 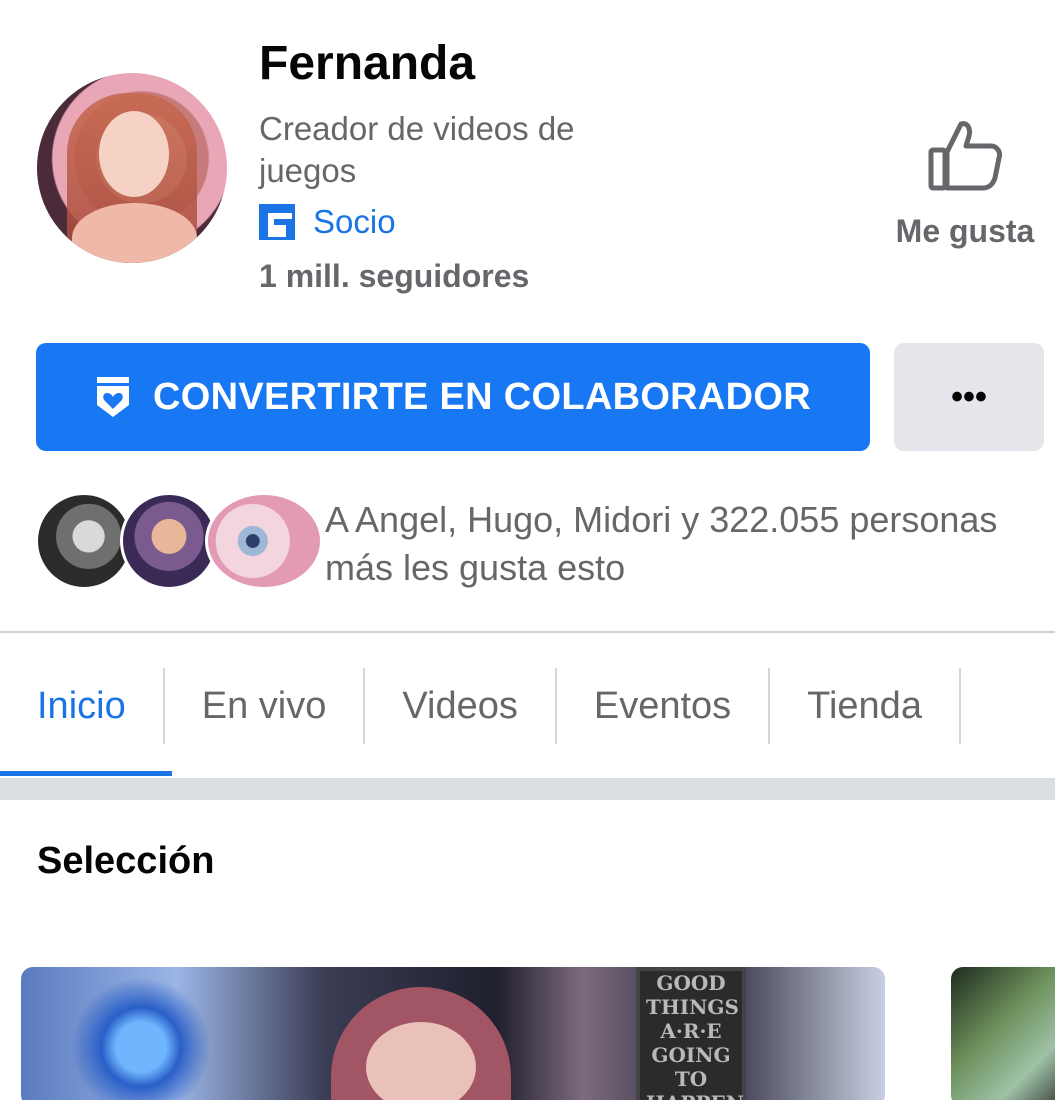 What do you see at coordinates (126, 861) in the screenshot?
I see `section-title: Selección` at bounding box center [126, 861].